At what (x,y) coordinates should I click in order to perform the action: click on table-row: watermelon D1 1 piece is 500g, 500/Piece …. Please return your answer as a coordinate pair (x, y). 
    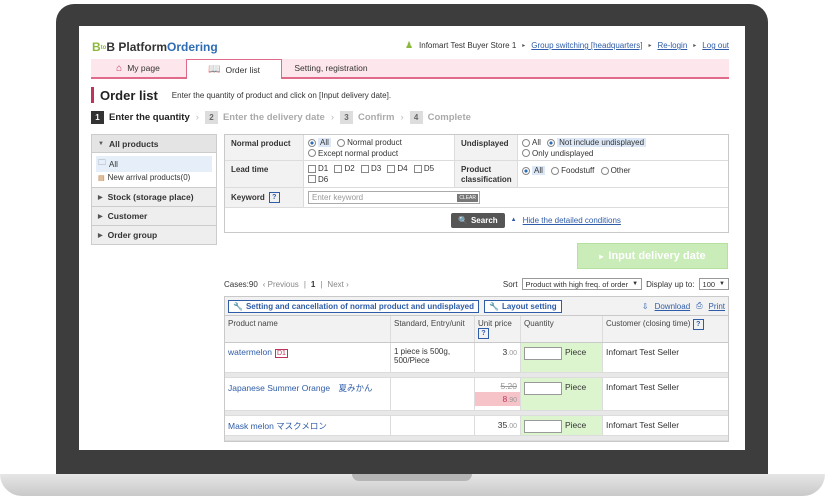
    Looking at the image, I should click on (476, 358).